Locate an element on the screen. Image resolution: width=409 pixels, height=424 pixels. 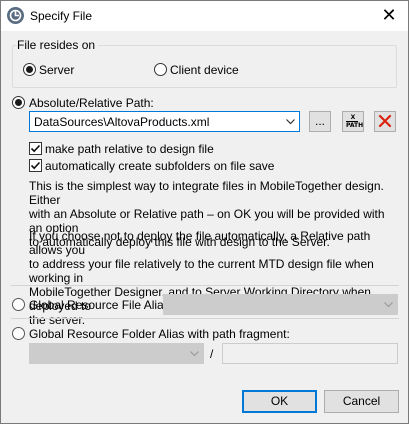
relative-path-checkbox is located at coordinates (35, 148).